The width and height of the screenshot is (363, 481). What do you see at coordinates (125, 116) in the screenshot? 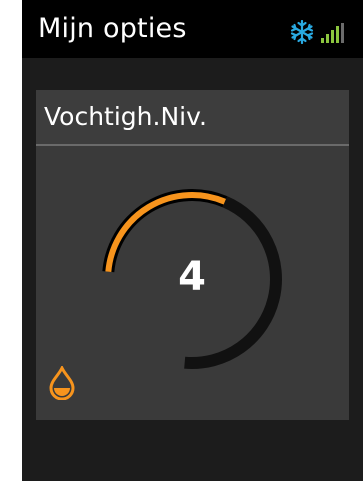
I see `setting-title: Vochtigh.Niv.` at bounding box center [125, 116].